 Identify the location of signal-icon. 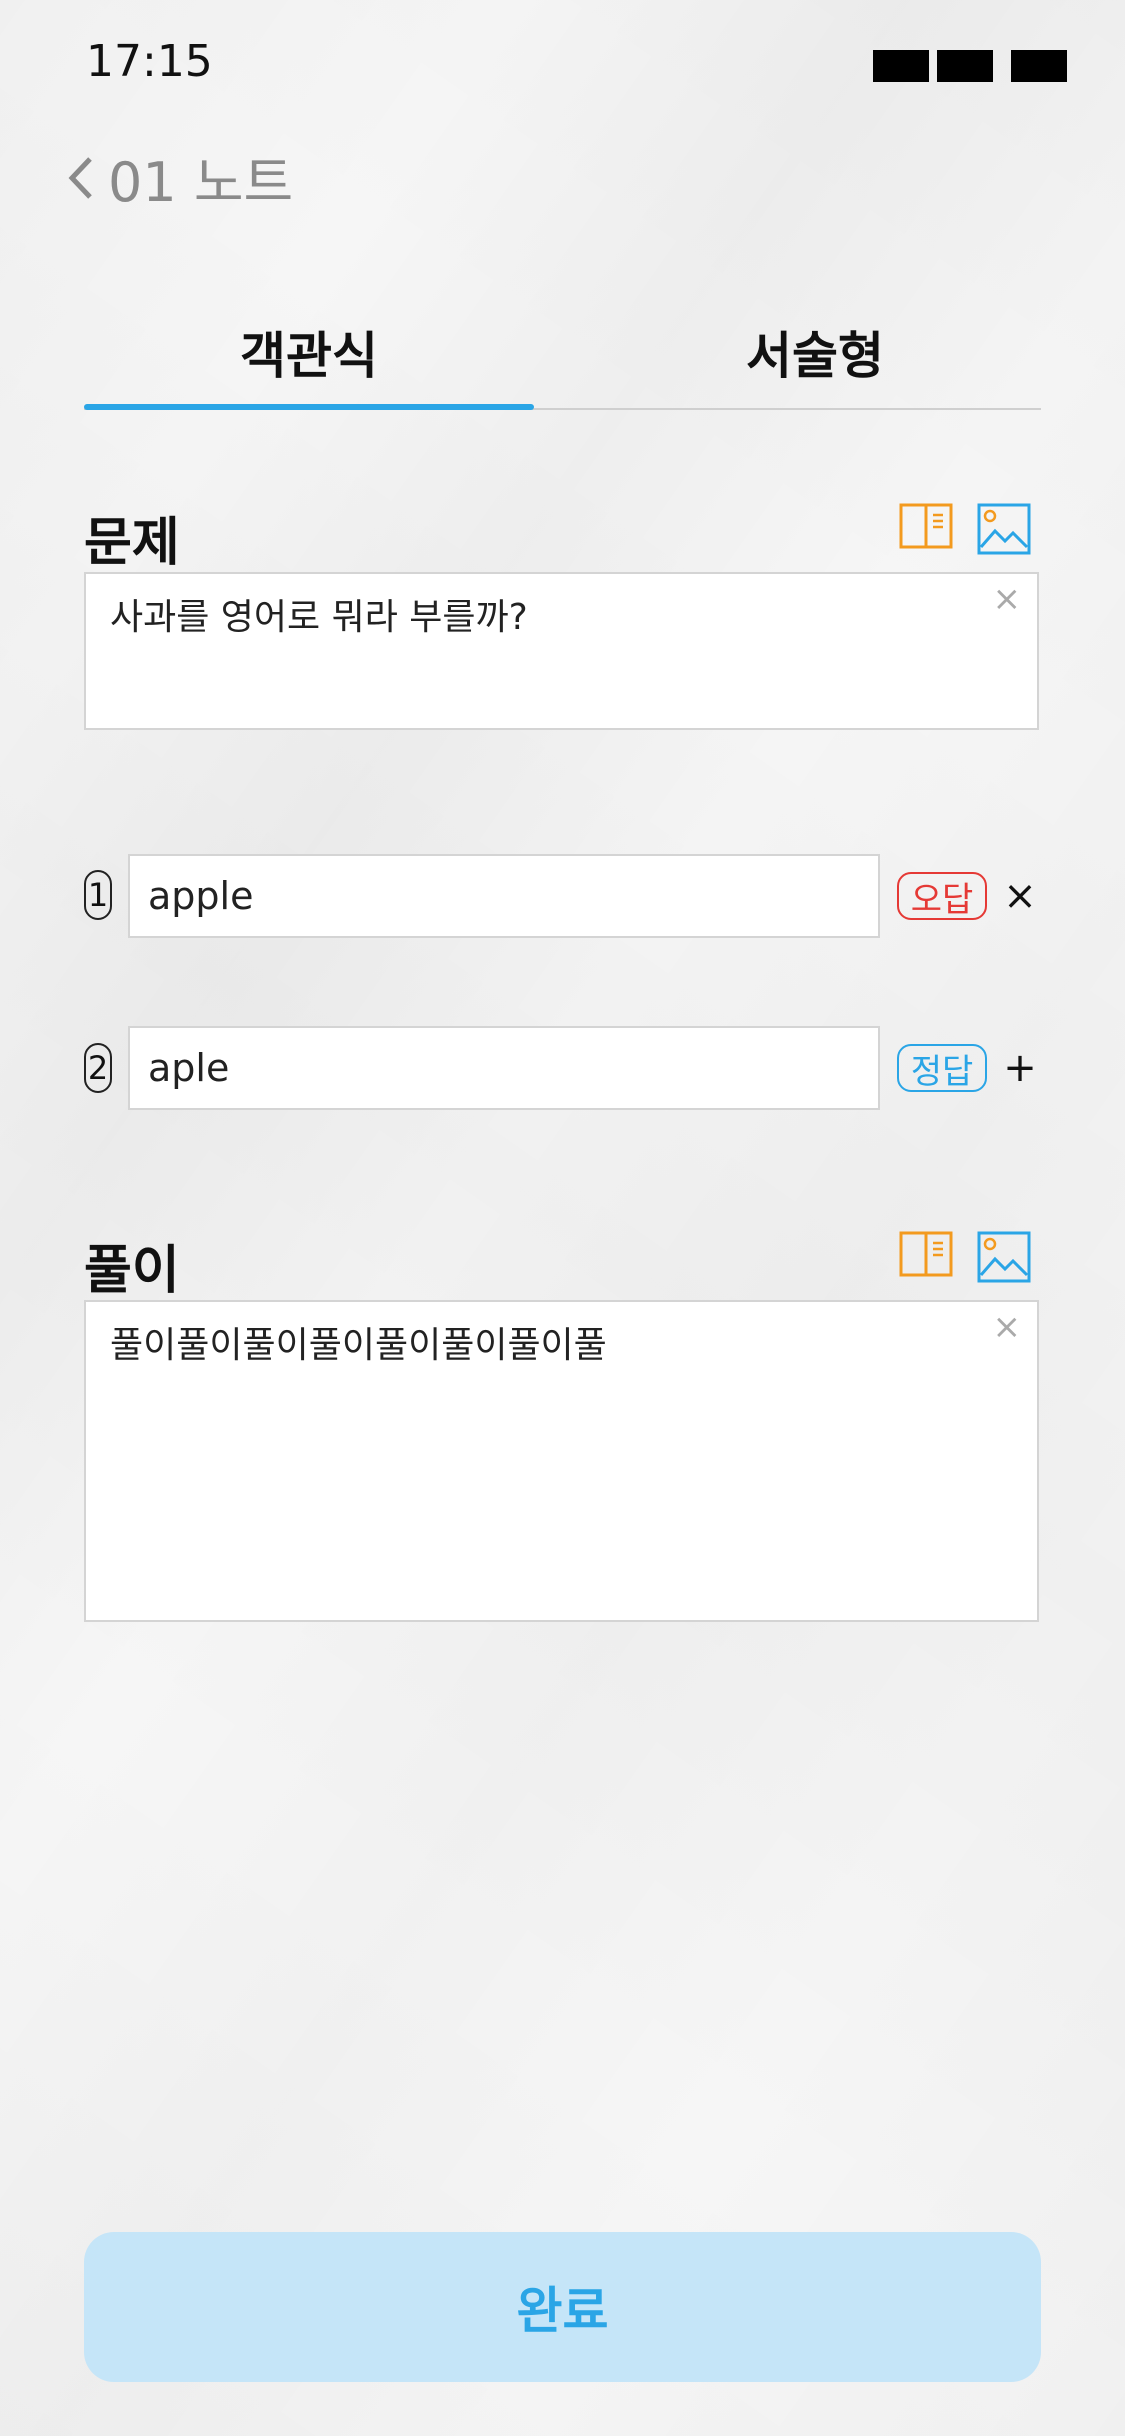
(901, 66).